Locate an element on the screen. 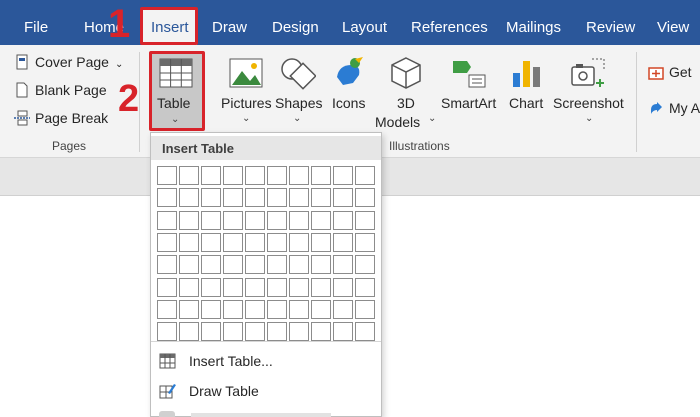 This screenshot has width=700, height=417. tab-references: References is located at coordinates (449, 22).